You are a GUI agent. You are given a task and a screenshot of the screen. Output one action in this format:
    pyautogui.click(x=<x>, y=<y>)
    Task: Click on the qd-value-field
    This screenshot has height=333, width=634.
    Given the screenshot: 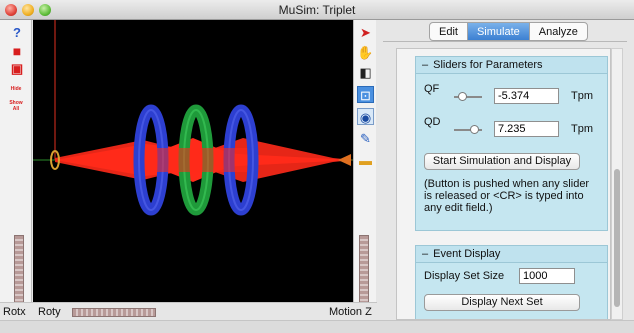 What is the action you would take?
    pyautogui.click(x=526, y=129)
    